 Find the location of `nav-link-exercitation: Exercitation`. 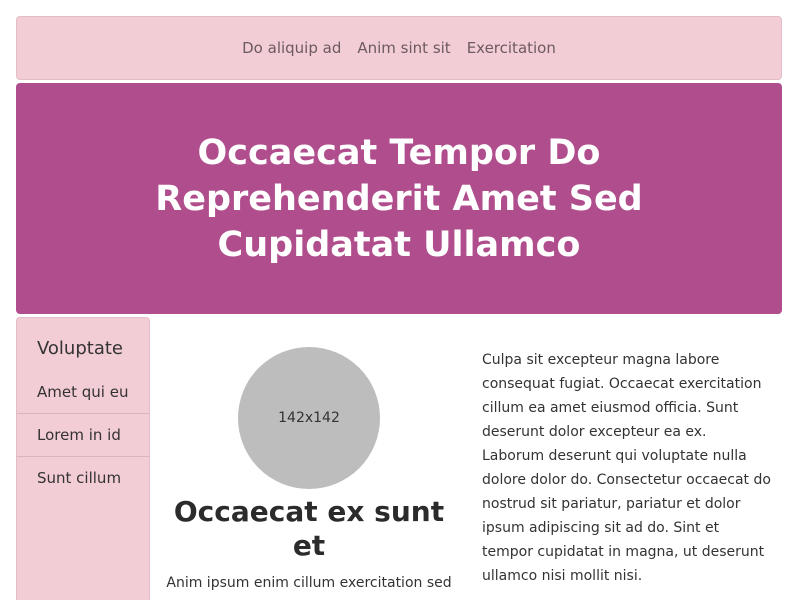

nav-link-exercitation: Exercitation is located at coordinates (511, 48).